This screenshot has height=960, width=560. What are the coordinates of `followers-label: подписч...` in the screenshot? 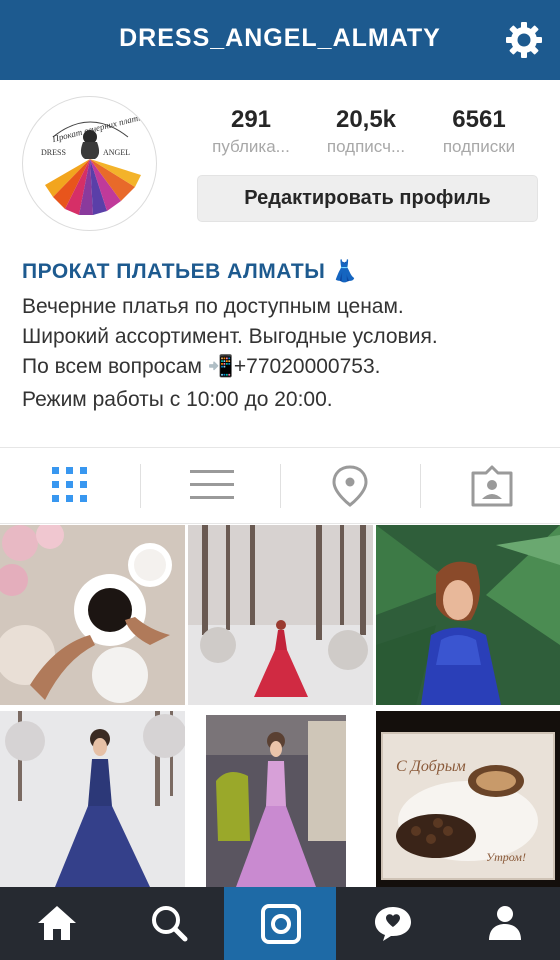 It's located at (366, 146).